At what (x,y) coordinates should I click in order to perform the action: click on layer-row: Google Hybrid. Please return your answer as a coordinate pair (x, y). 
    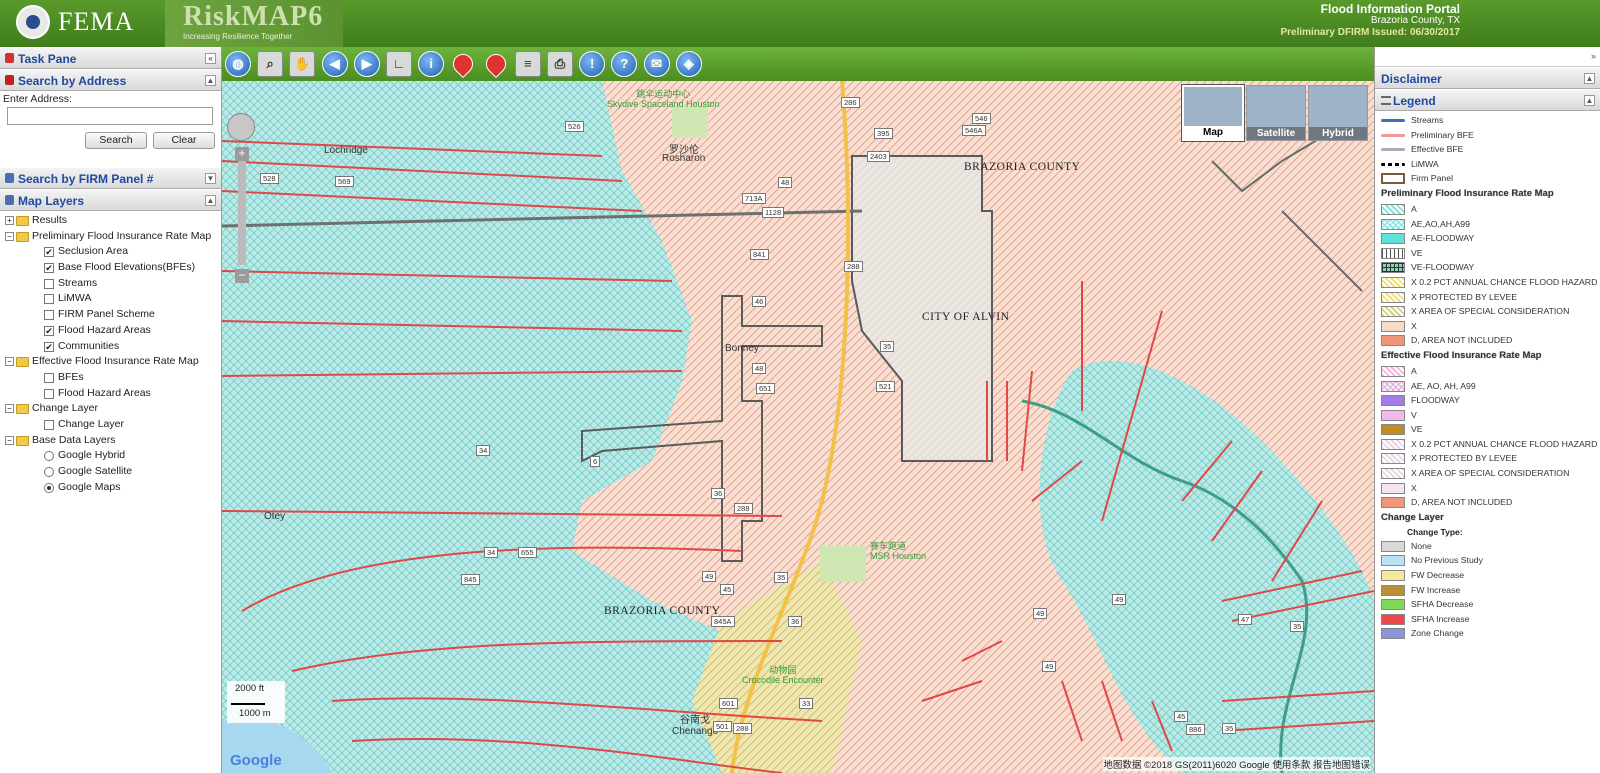
    Looking at the image, I should click on (110, 456).